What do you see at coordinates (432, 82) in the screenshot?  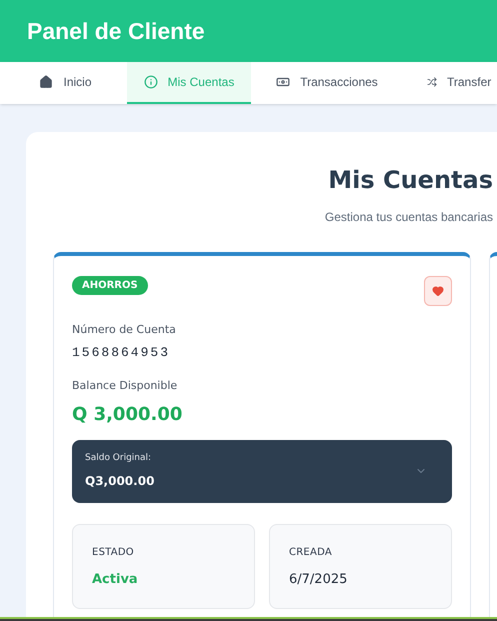 I see `arrows-icon` at bounding box center [432, 82].